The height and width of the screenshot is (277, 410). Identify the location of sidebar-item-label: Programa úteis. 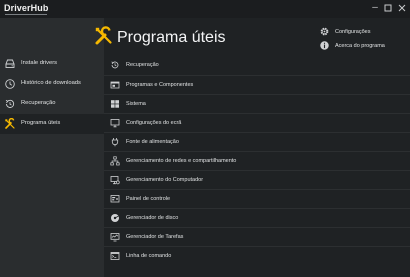
(41, 123).